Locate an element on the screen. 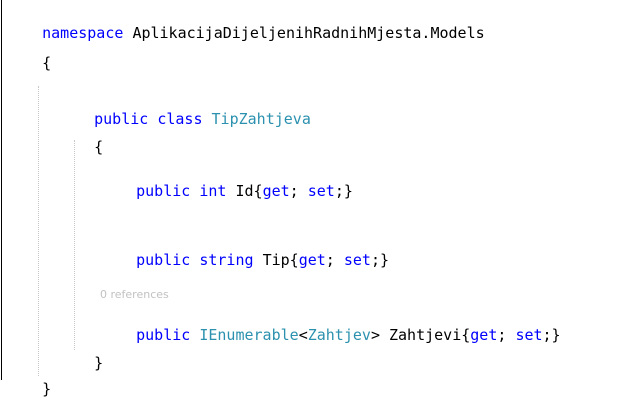  code-line-property-id: public int Id{get; set;} is located at coordinates (244, 191).